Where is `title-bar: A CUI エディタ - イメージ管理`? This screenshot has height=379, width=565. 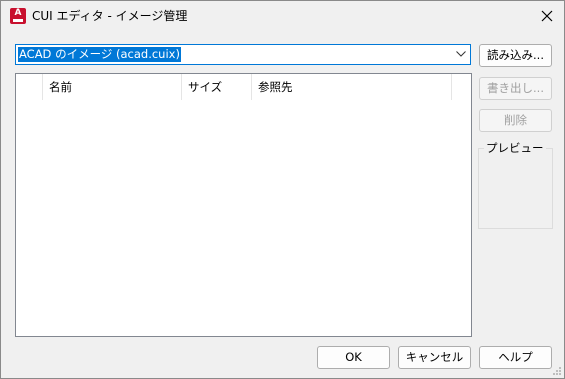 title-bar: A CUI エディタ - イメージ管理 is located at coordinates (282, 16).